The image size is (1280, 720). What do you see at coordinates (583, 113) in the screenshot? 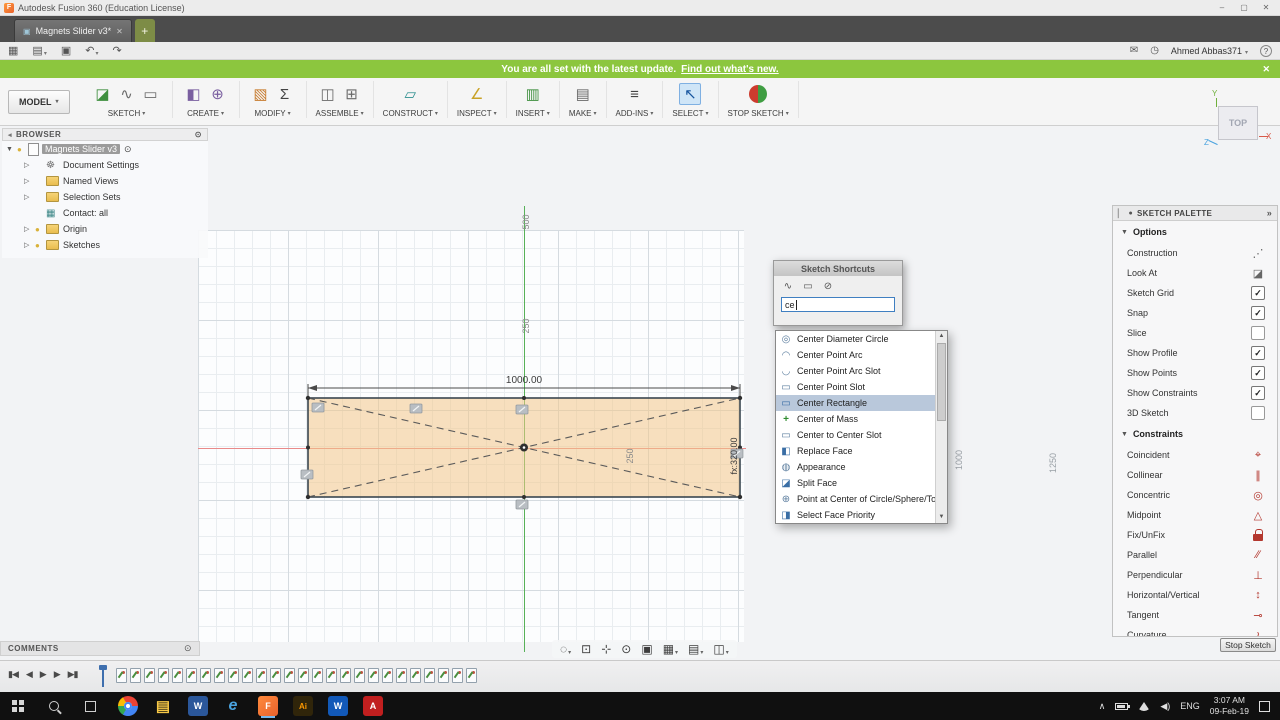
I see `ribbon-group-label: MAKE ▾` at bounding box center [583, 113].